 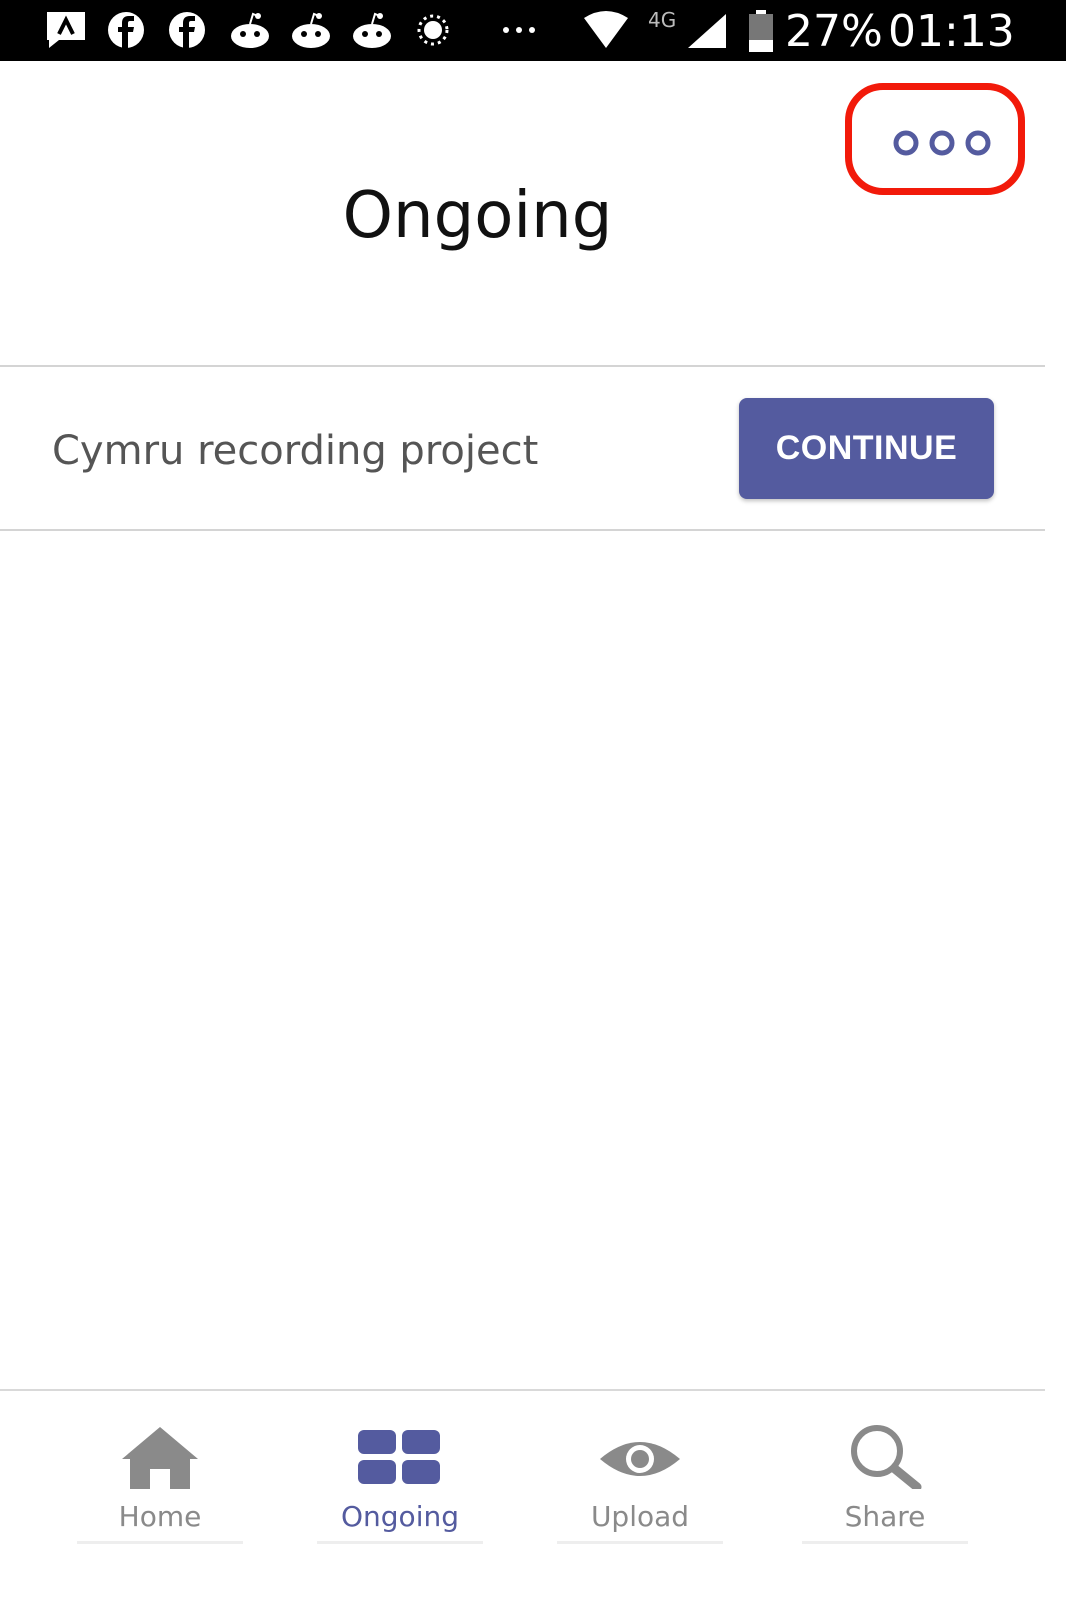 What do you see at coordinates (160, 1516) in the screenshot?
I see `nav-label-home: Home` at bounding box center [160, 1516].